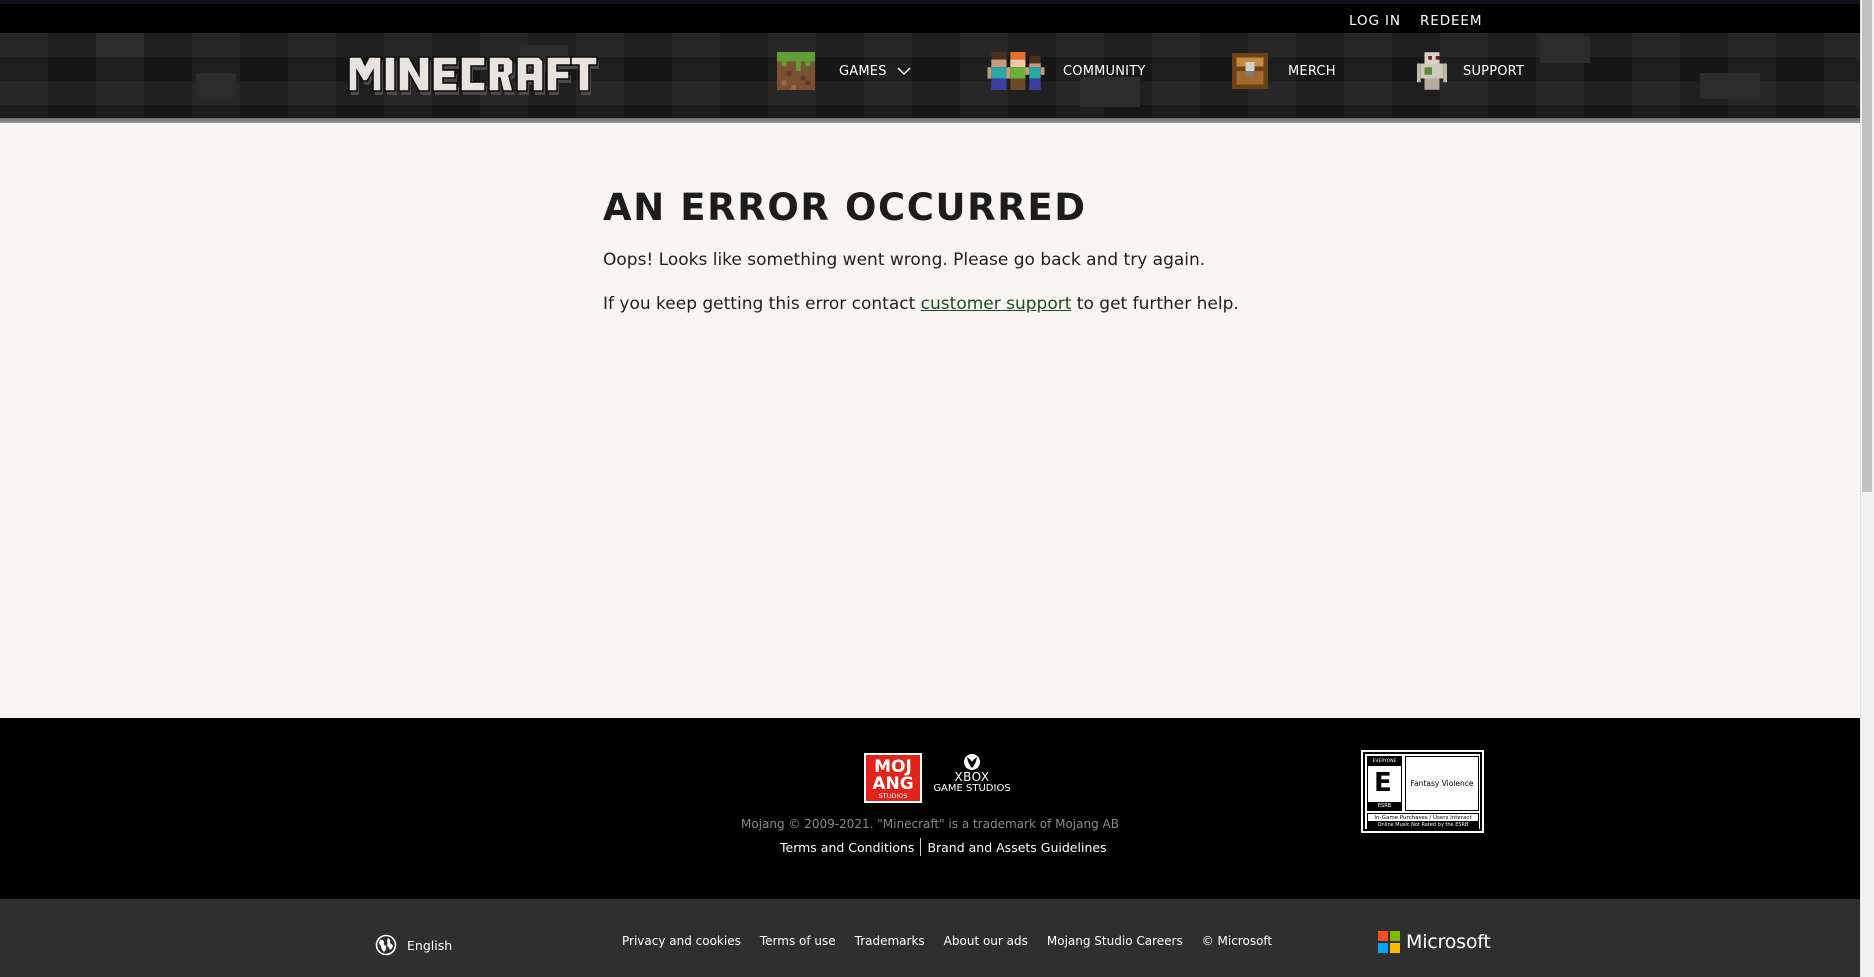  Describe the element at coordinates (1312, 71) in the screenshot. I see `nav-merch-label: MERCH` at that location.